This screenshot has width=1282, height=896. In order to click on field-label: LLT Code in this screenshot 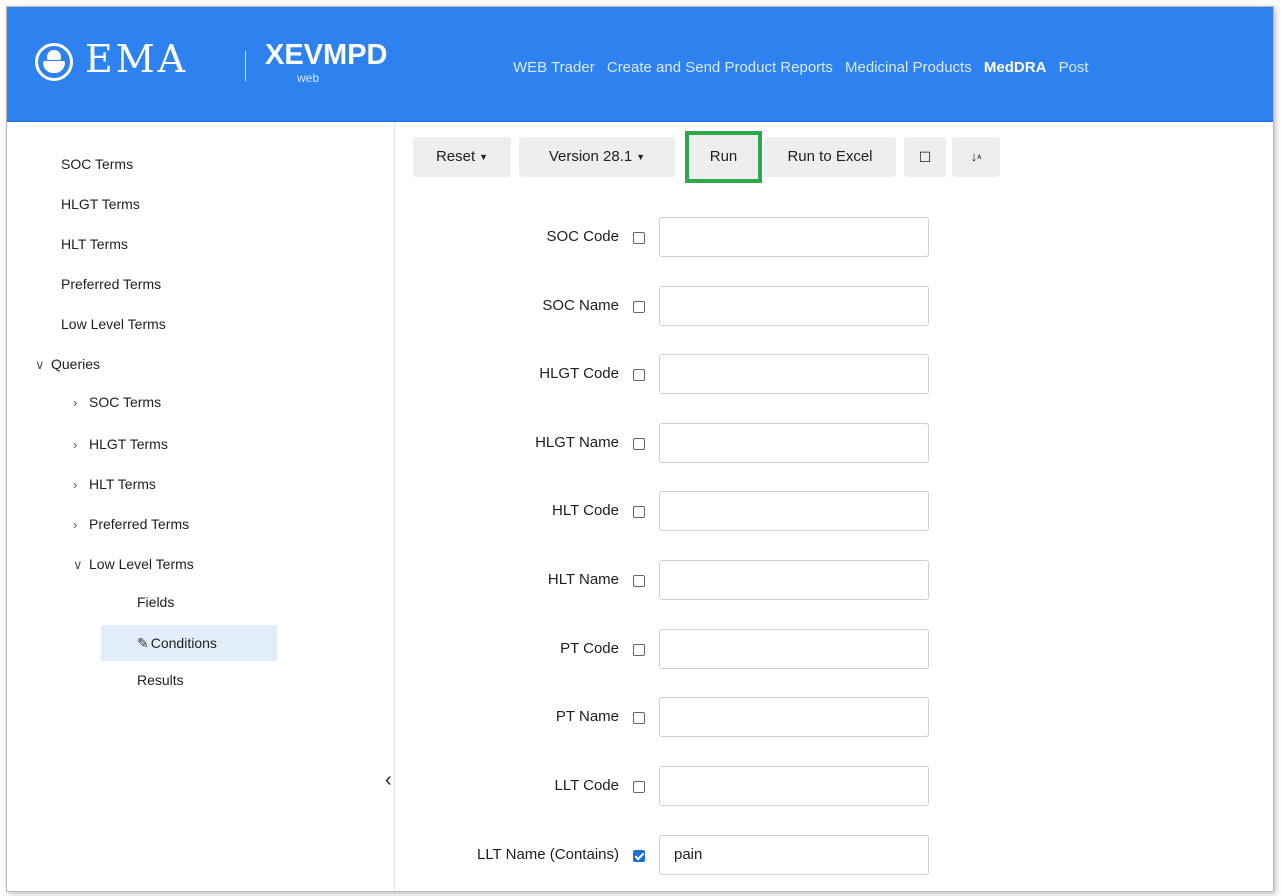, I will do `click(587, 785)`.